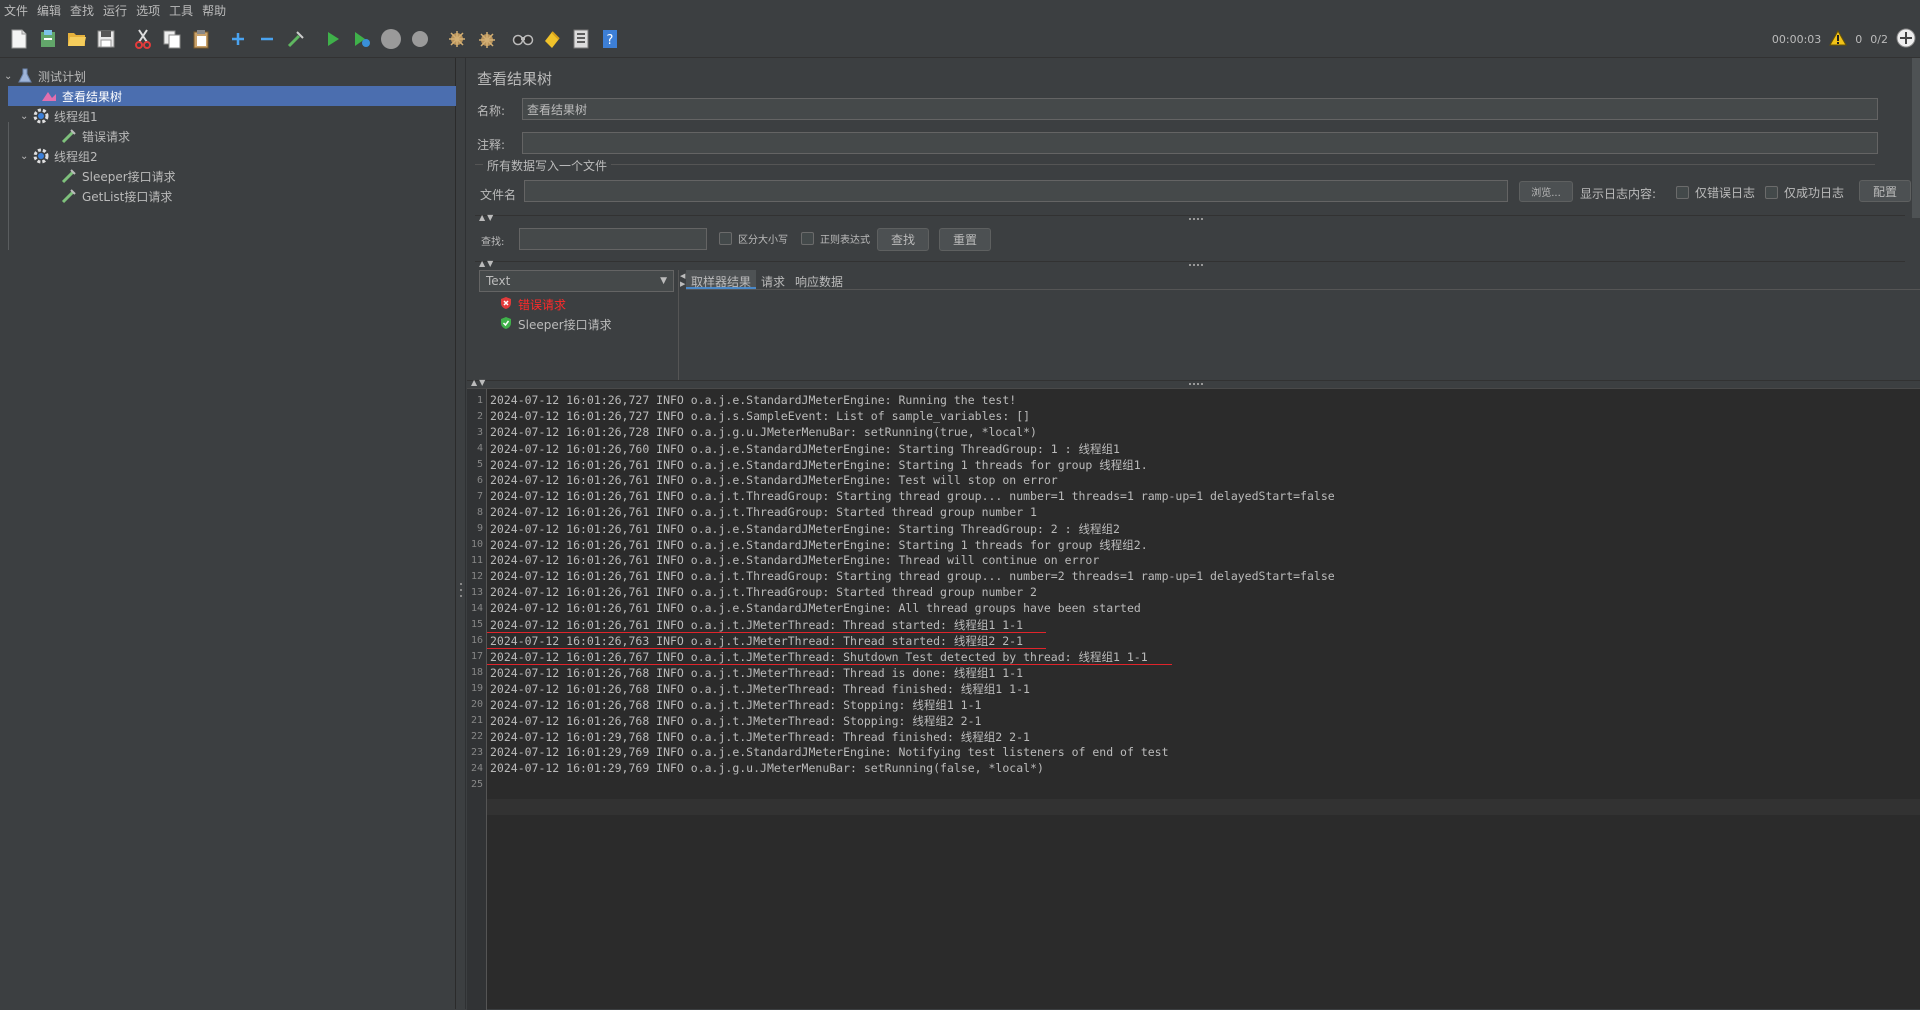 The image size is (1920, 1010). What do you see at coordinates (552, 39) in the screenshot?
I see `reset-search-icon` at bounding box center [552, 39].